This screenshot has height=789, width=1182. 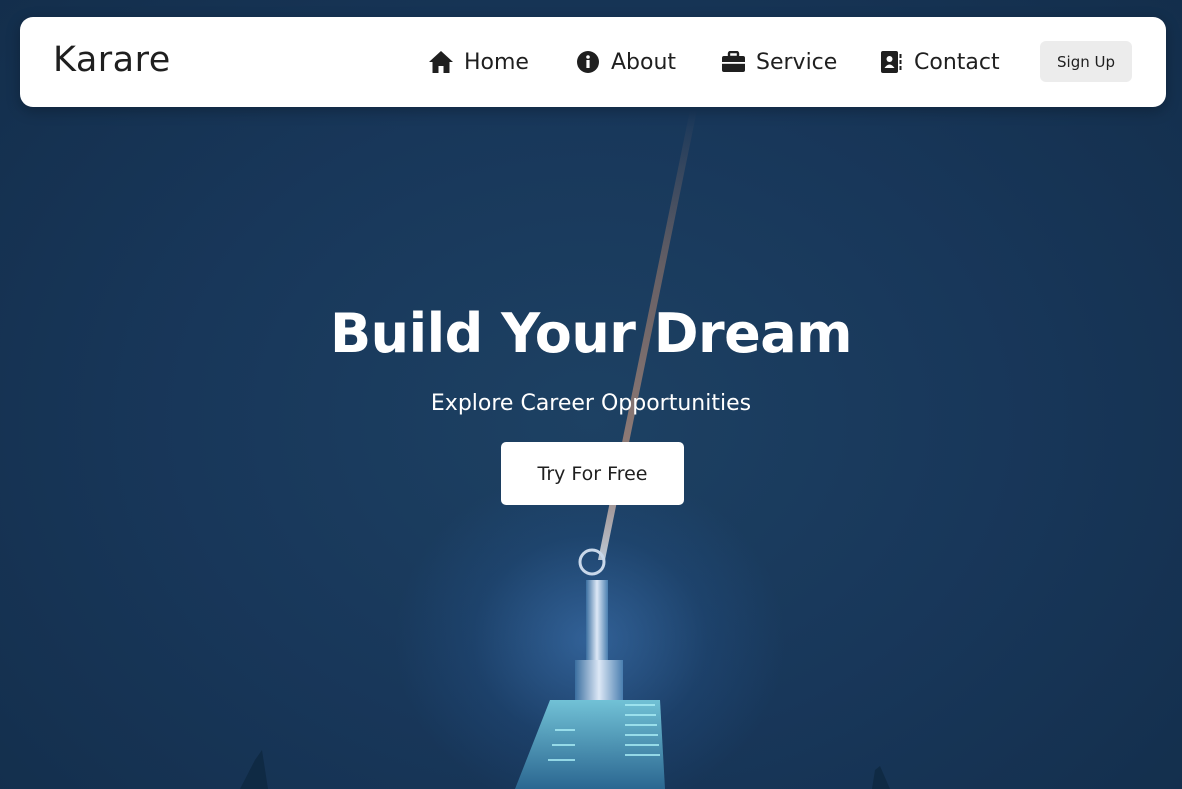 I want to click on try-for-free-button: Try For Free, so click(x=592, y=473).